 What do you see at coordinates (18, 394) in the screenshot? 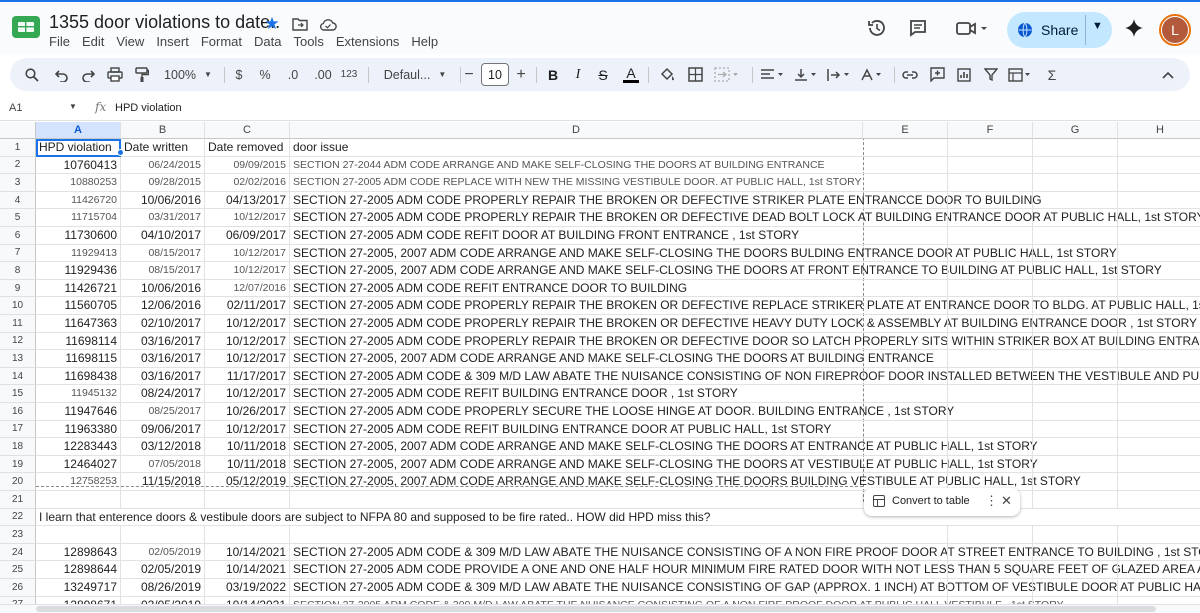
I see `row-header: 15` at bounding box center [18, 394].